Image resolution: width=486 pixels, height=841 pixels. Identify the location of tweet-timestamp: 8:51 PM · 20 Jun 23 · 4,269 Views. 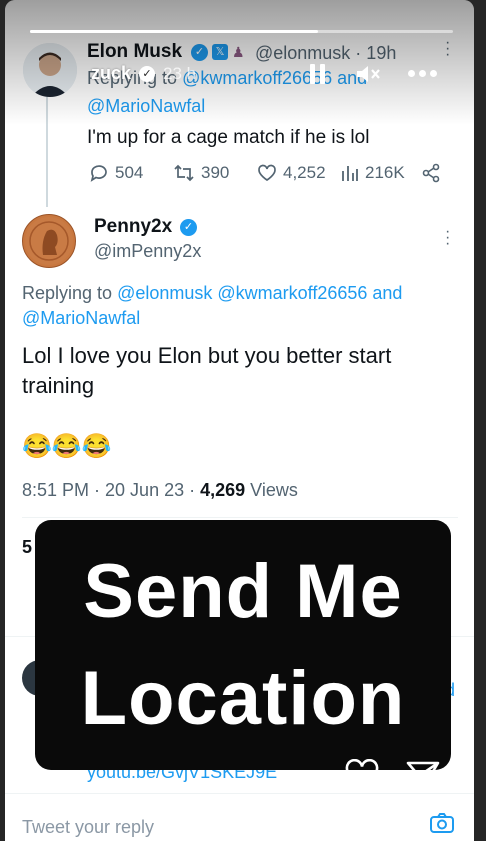
(160, 490).